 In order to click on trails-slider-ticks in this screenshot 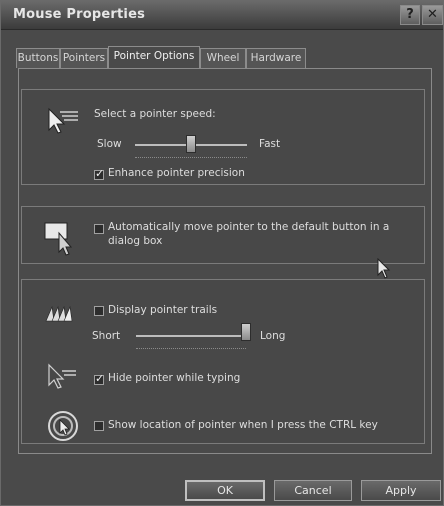, I will do `click(191, 345)`.